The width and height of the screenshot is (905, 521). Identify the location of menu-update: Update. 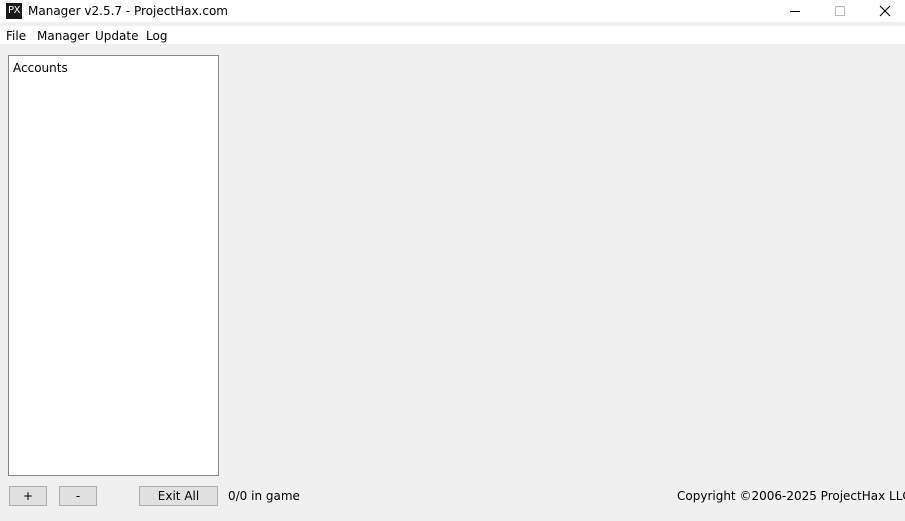
(116, 36).